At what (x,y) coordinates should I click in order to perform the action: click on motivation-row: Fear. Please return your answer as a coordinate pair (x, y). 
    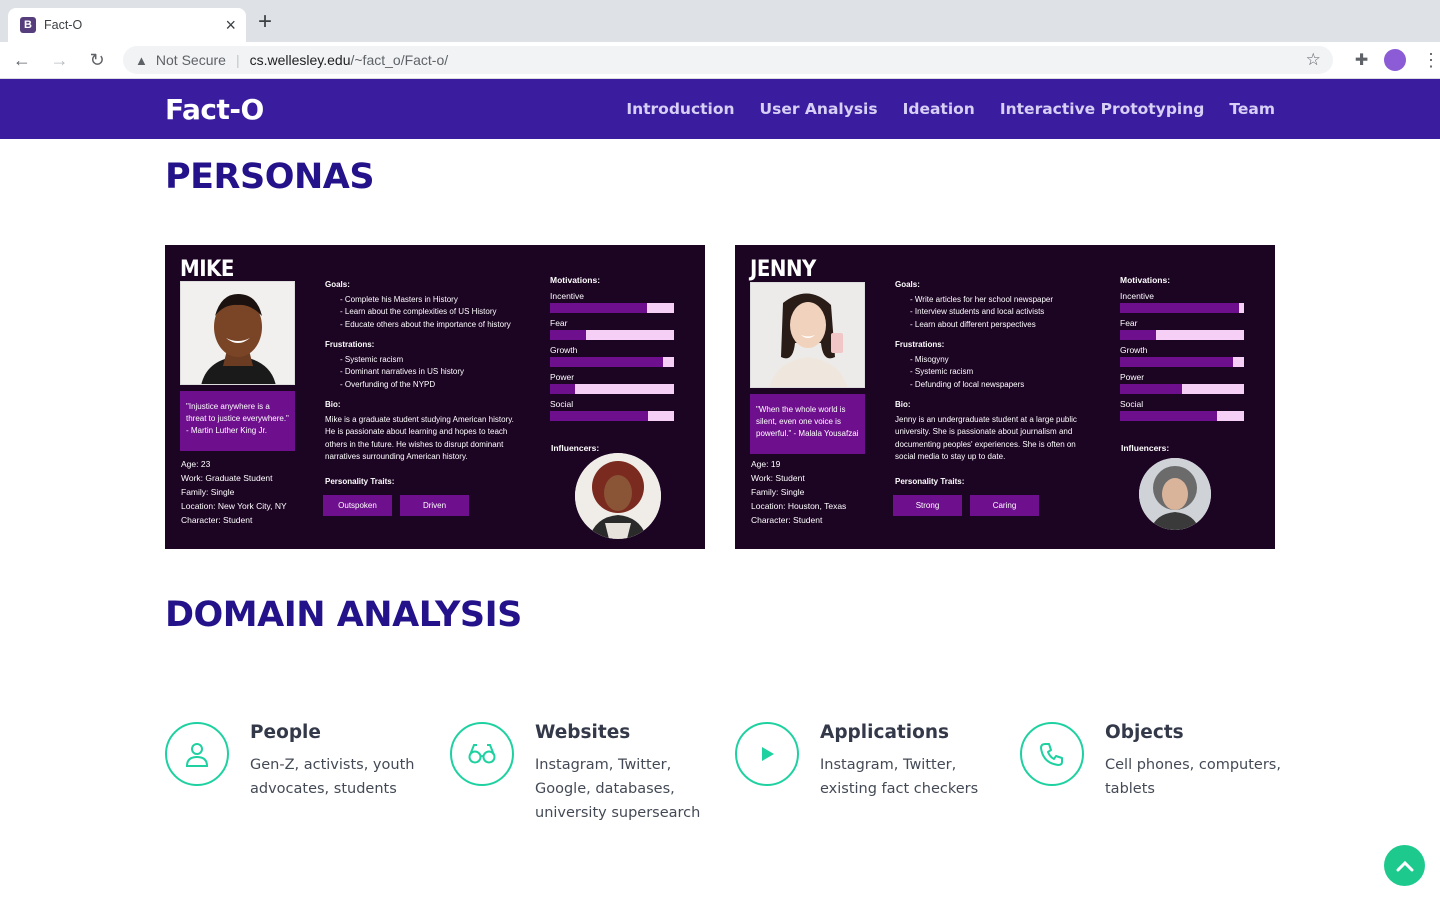
    Looking at the image, I should click on (615, 331).